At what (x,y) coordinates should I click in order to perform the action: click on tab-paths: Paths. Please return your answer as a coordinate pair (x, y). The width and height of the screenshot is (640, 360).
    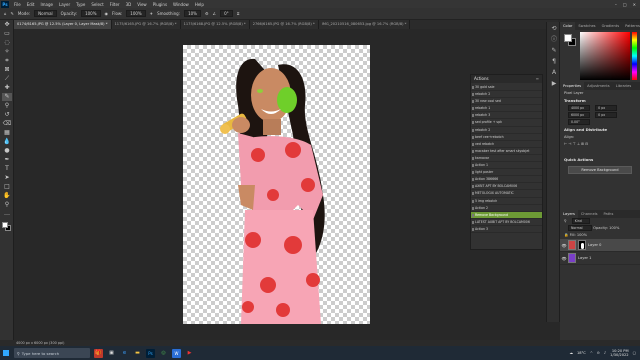
    Looking at the image, I should click on (609, 214).